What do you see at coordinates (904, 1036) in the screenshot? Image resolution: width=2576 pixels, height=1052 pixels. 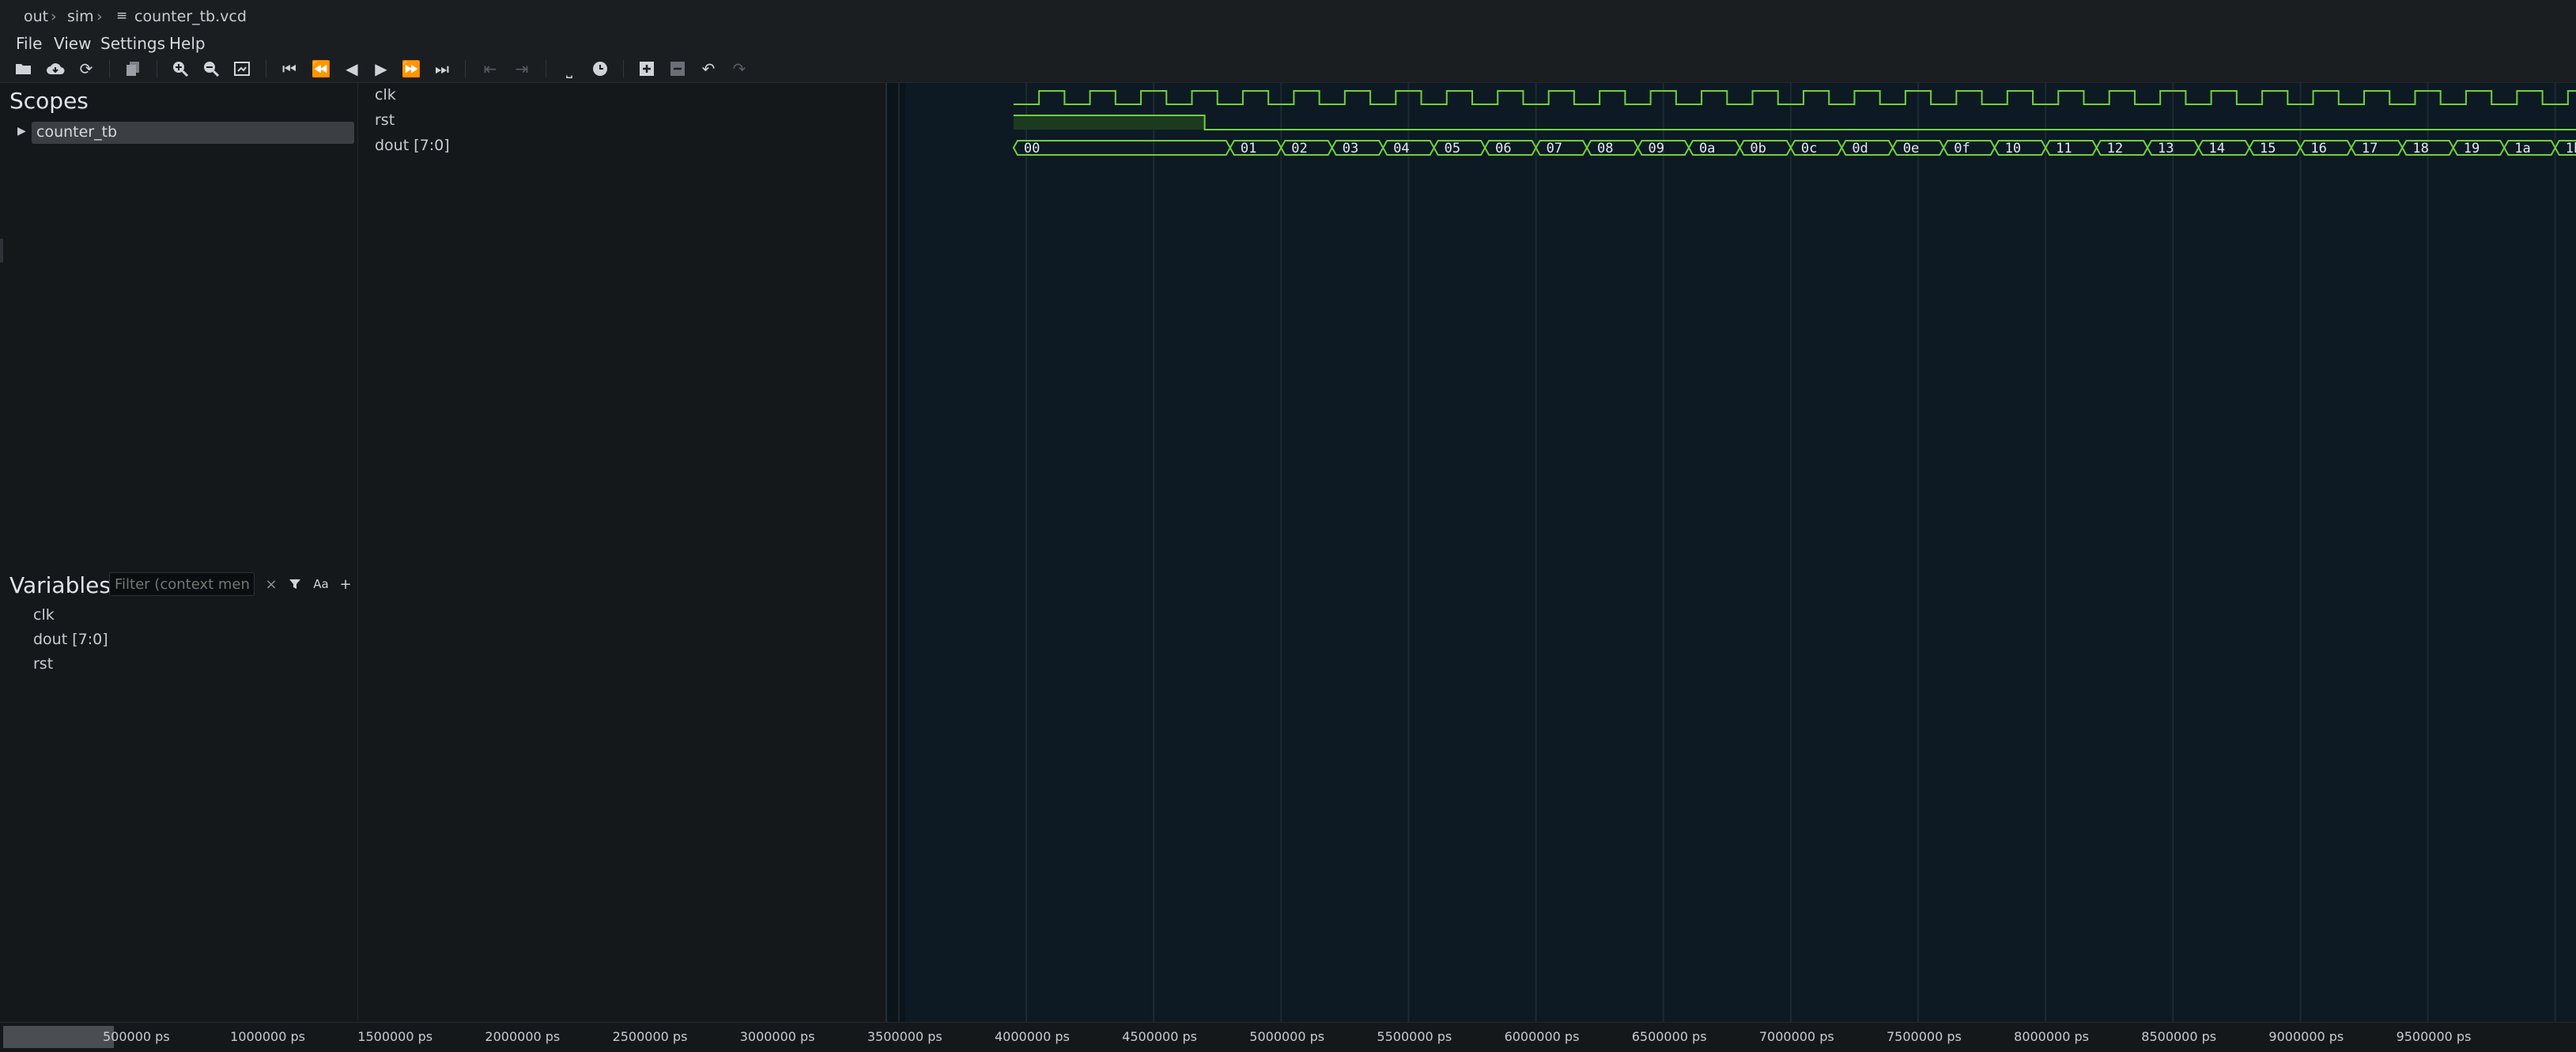 I see `timeline-tick-label: 3500000 ps` at bounding box center [904, 1036].